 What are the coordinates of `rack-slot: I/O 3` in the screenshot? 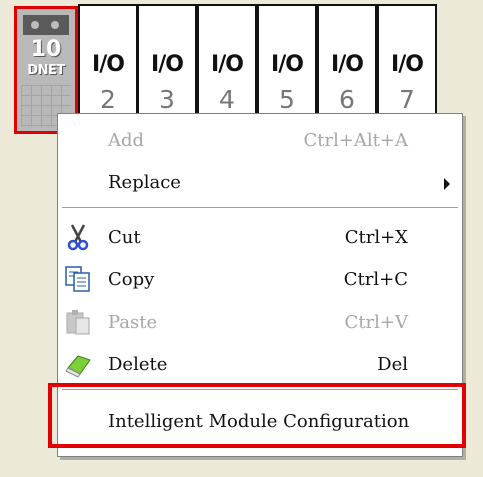 It's located at (167, 67).